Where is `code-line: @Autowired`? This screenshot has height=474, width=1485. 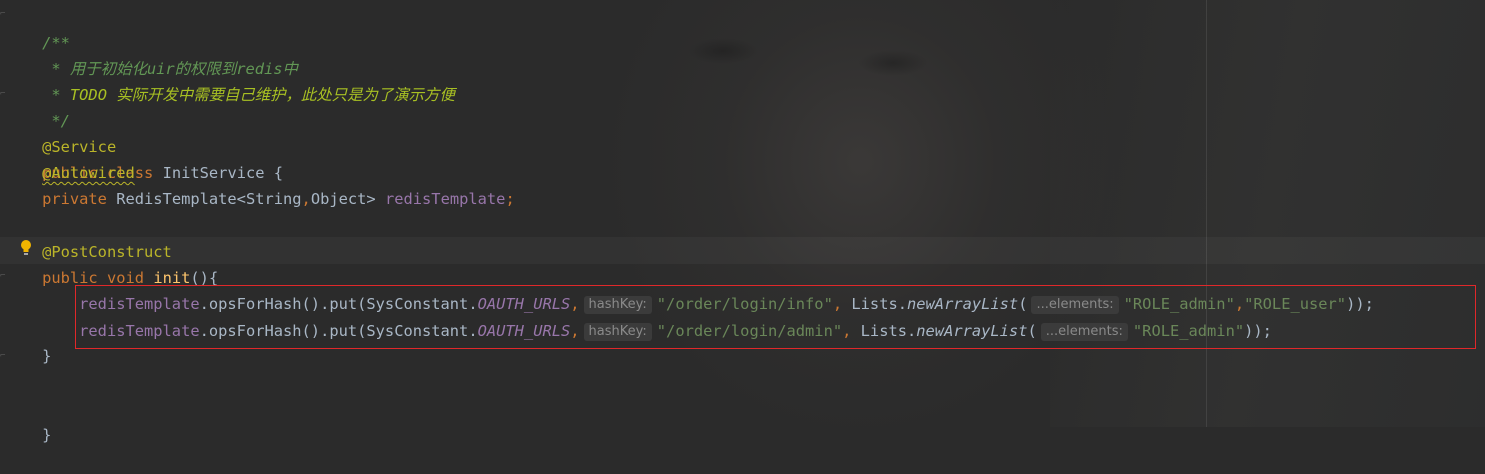
code-line: @Autowired is located at coordinates (70, 173).